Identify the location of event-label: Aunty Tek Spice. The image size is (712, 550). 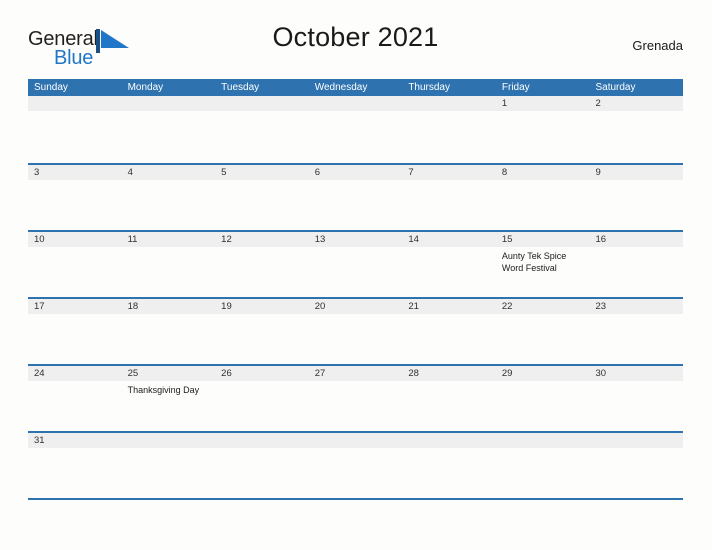
(534, 256).